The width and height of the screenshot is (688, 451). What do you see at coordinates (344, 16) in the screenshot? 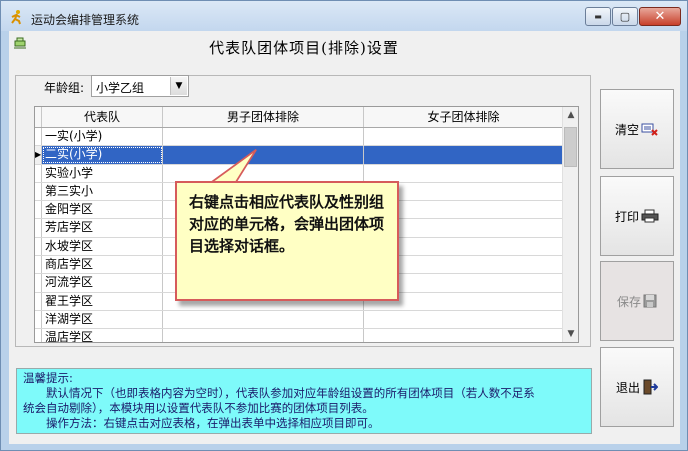
I see `title-bar: 运动会编排管理系统 ▬ ▢ ✕` at bounding box center [344, 16].